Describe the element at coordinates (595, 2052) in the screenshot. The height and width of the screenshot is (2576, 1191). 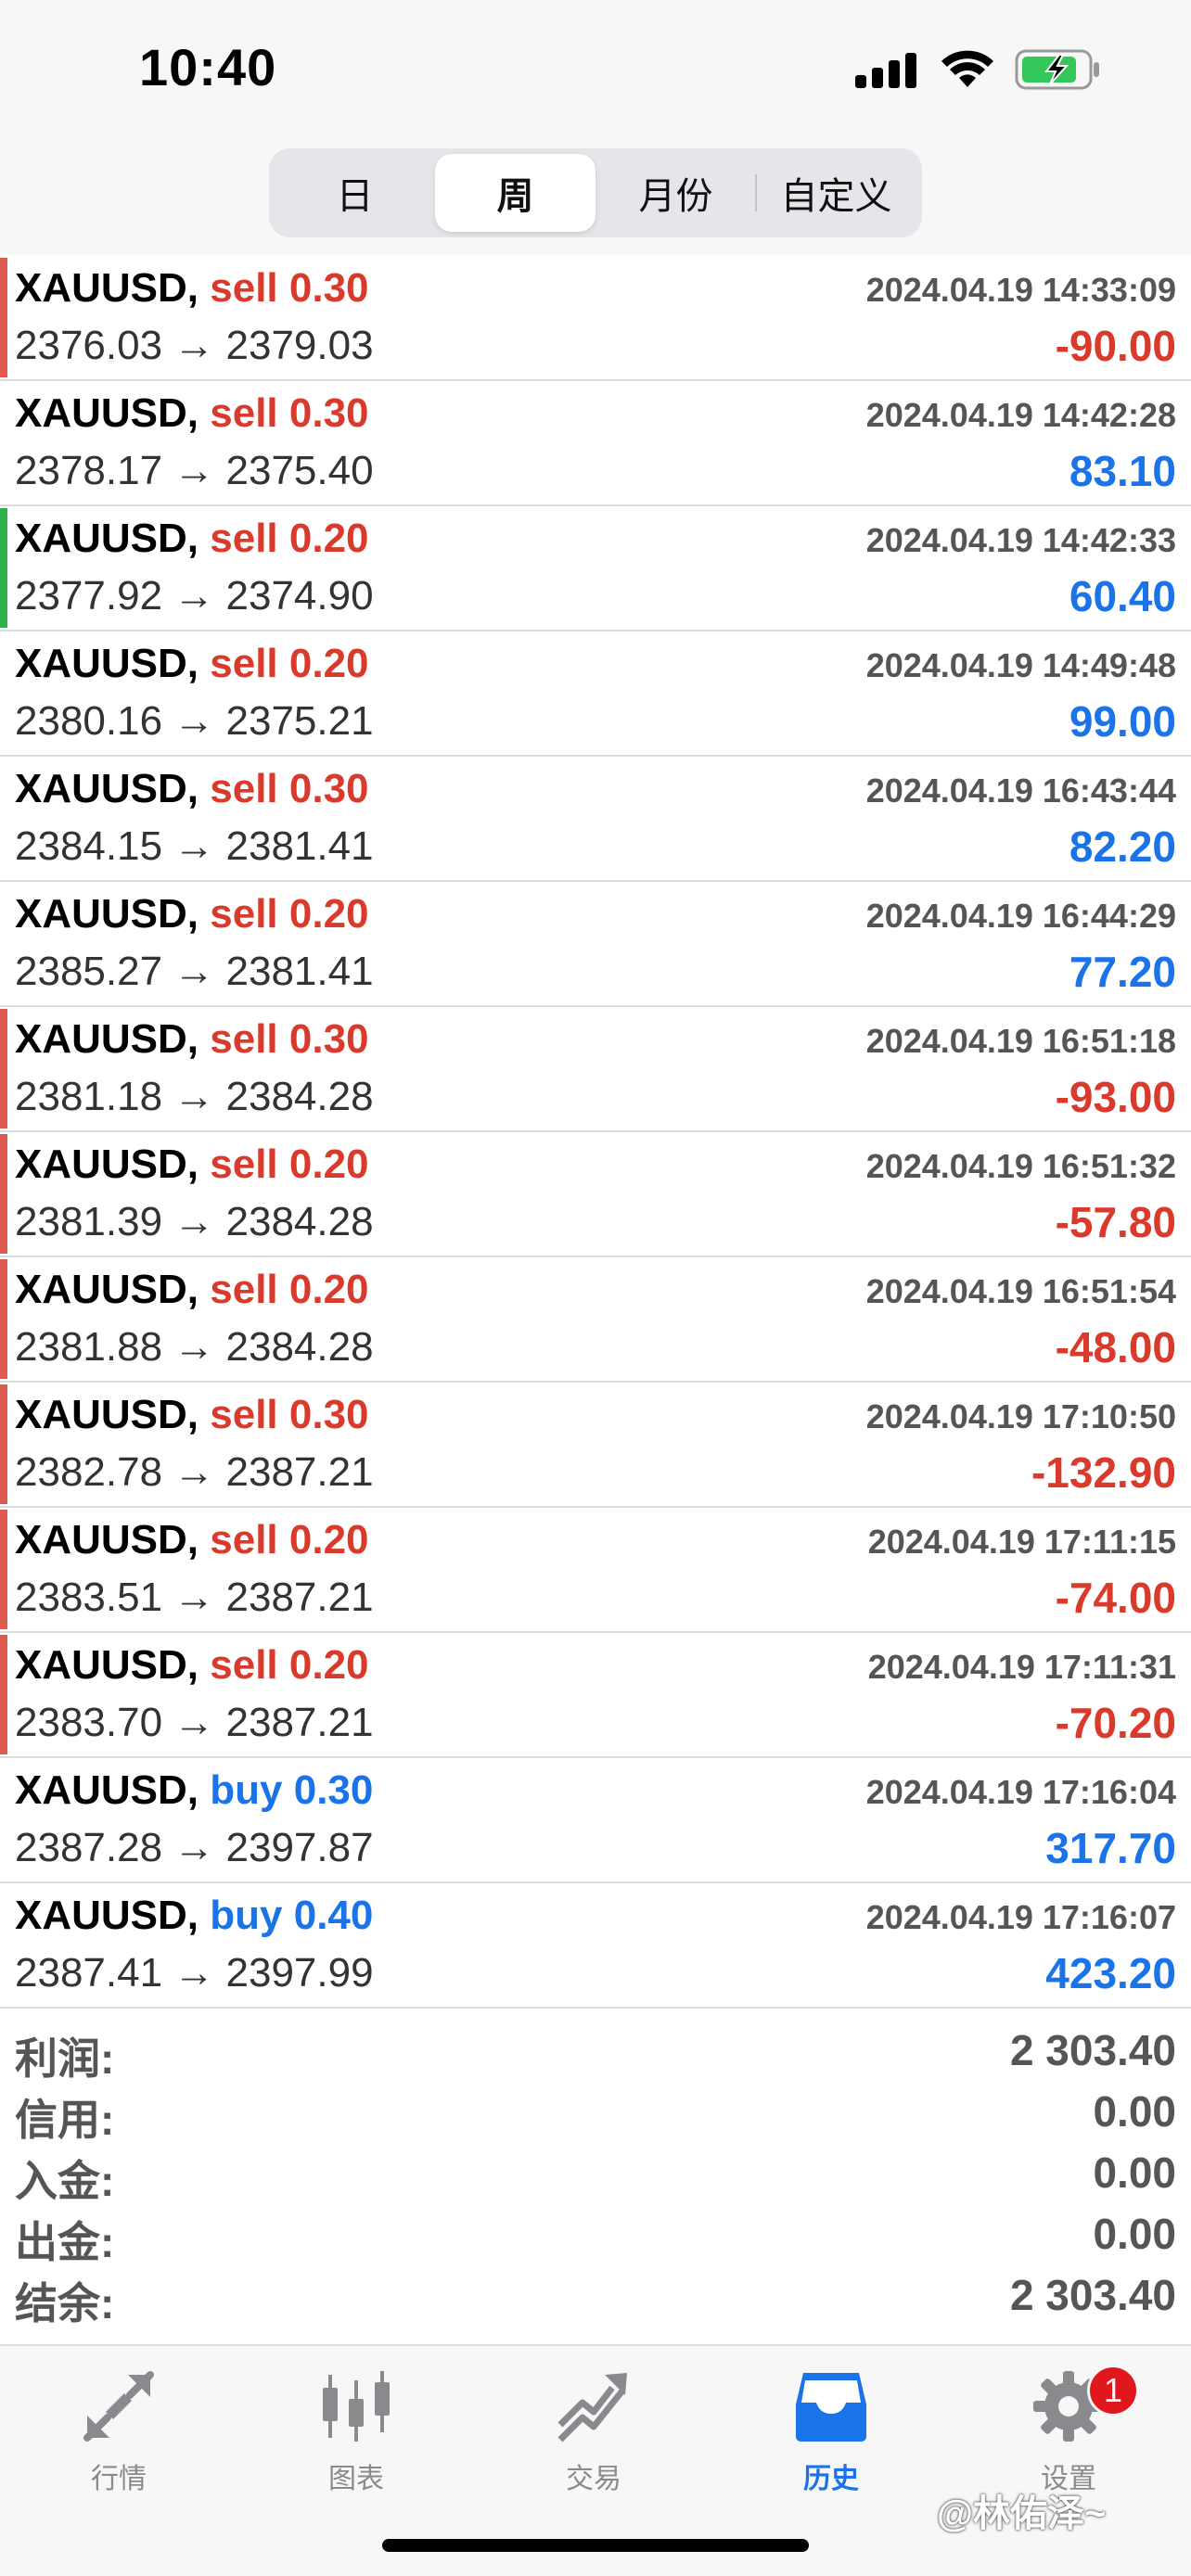
I see `summary-profit: 利润: 2 303.40` at that location.